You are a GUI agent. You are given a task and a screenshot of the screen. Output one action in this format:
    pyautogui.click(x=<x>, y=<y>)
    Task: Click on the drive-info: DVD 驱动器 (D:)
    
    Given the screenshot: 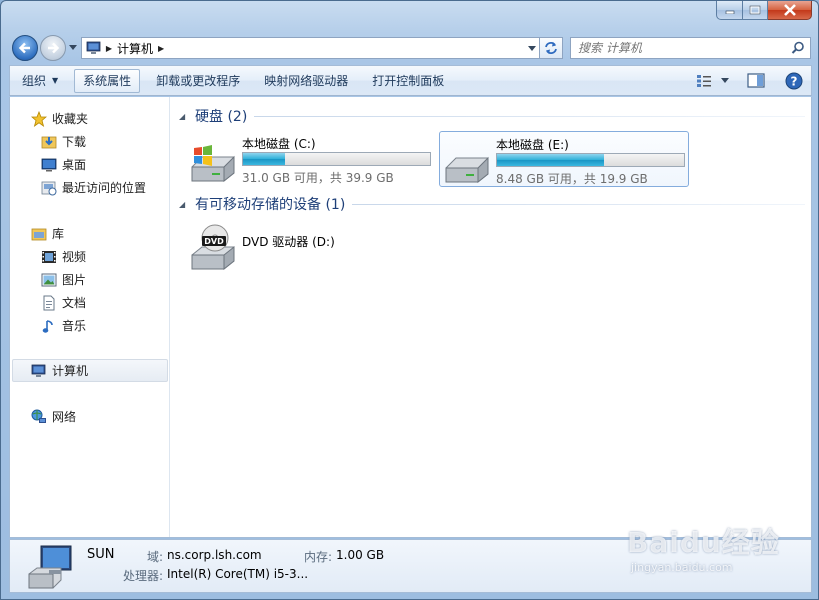 What is the action you would take?
    pyautogui.click(x=288, y=247)
    